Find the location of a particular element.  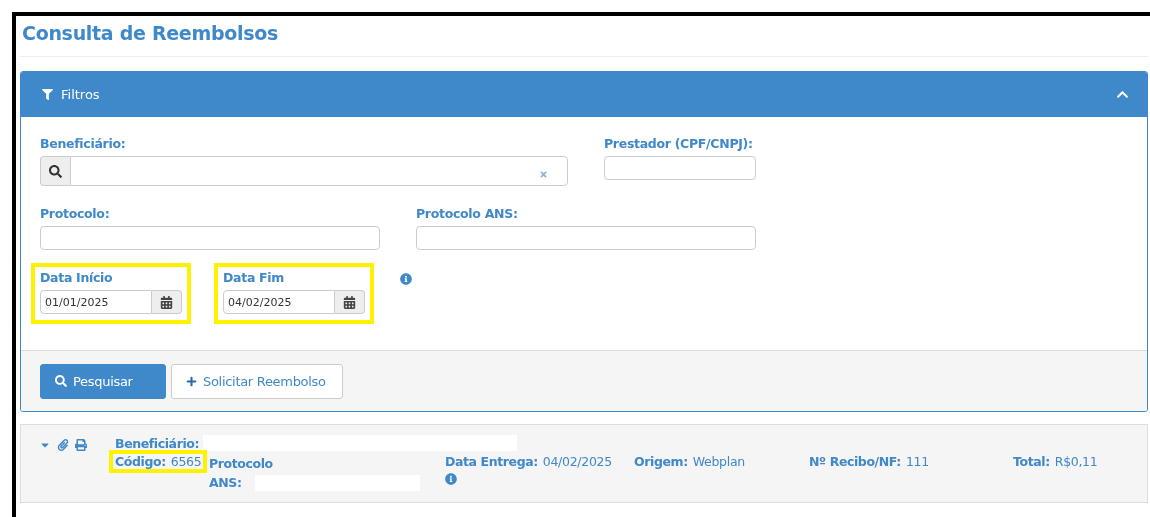

add-button: Solicitar Reembolso is located at coordinates (257, 381).